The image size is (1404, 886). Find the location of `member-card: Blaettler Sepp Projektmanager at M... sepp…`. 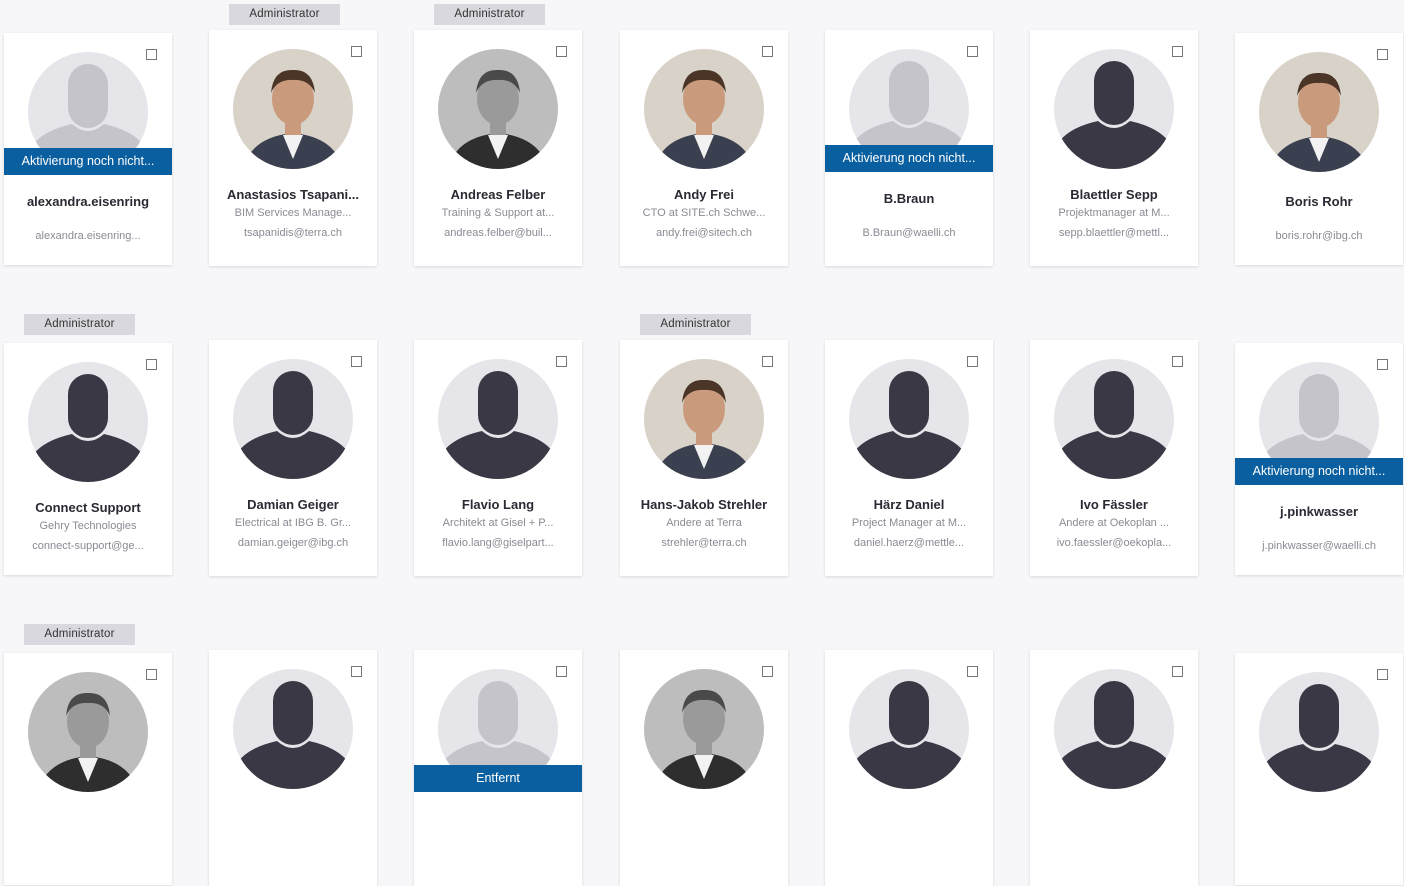

member-card: Blaettler Sepp Projektmanager at M... sepp… is located at coordinates (1114, 148).